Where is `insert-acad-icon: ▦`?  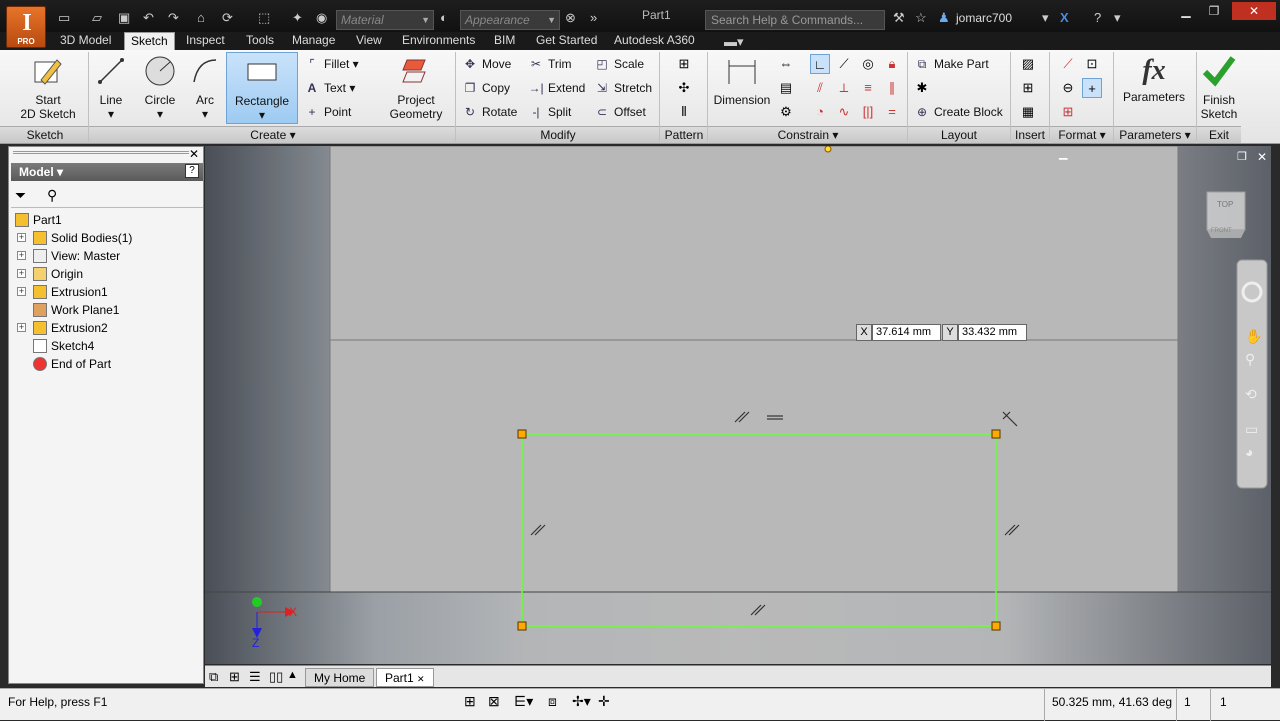 insert-acad-icon: ▦ is located at coordinates (1028, 112).